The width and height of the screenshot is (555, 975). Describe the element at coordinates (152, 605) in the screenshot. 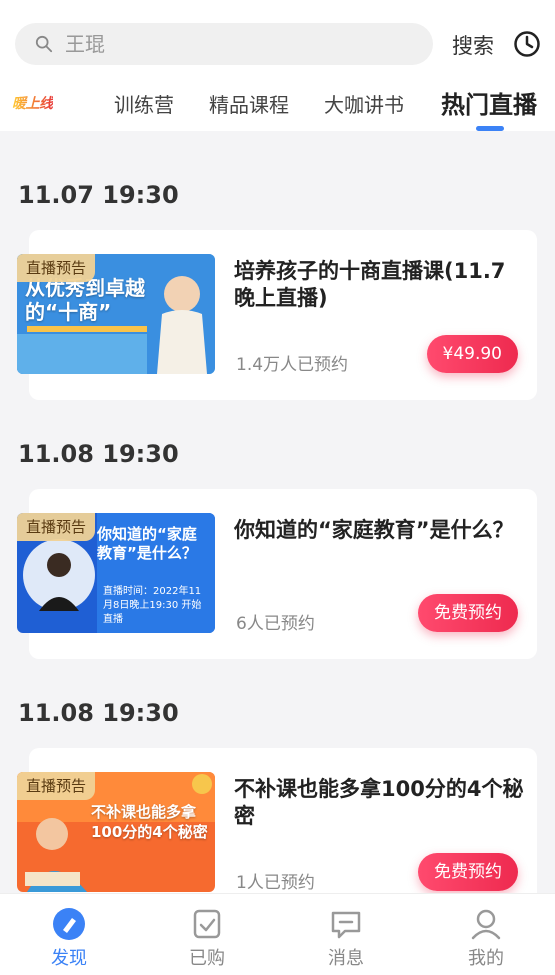

I see `thumbnail-schedule: 直播时间：2022年11月8日晚上19:30 开始直播` at that location.